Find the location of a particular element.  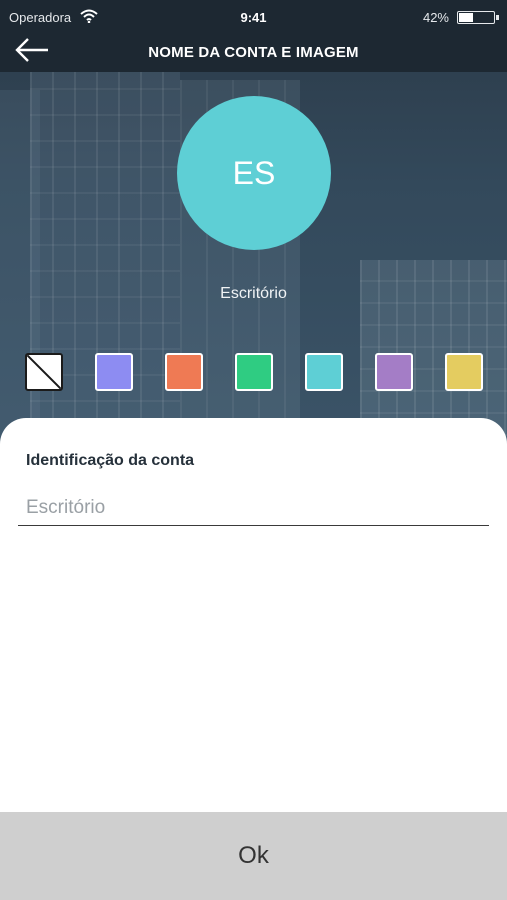

navigation-bar: NOME DA CONTA E IMAGEM is located at coordinates (253, 54).